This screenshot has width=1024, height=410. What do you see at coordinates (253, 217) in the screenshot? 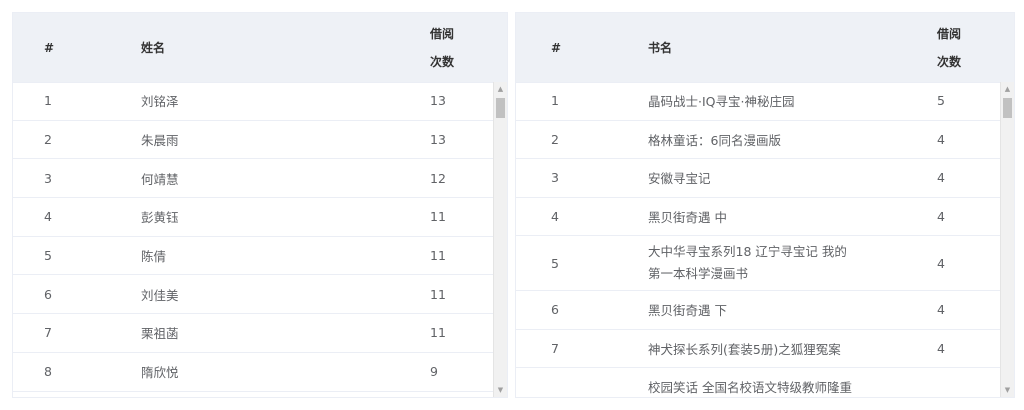
I see `table-row: 4 彭黄钰 11` at bounding box center [253, 217].